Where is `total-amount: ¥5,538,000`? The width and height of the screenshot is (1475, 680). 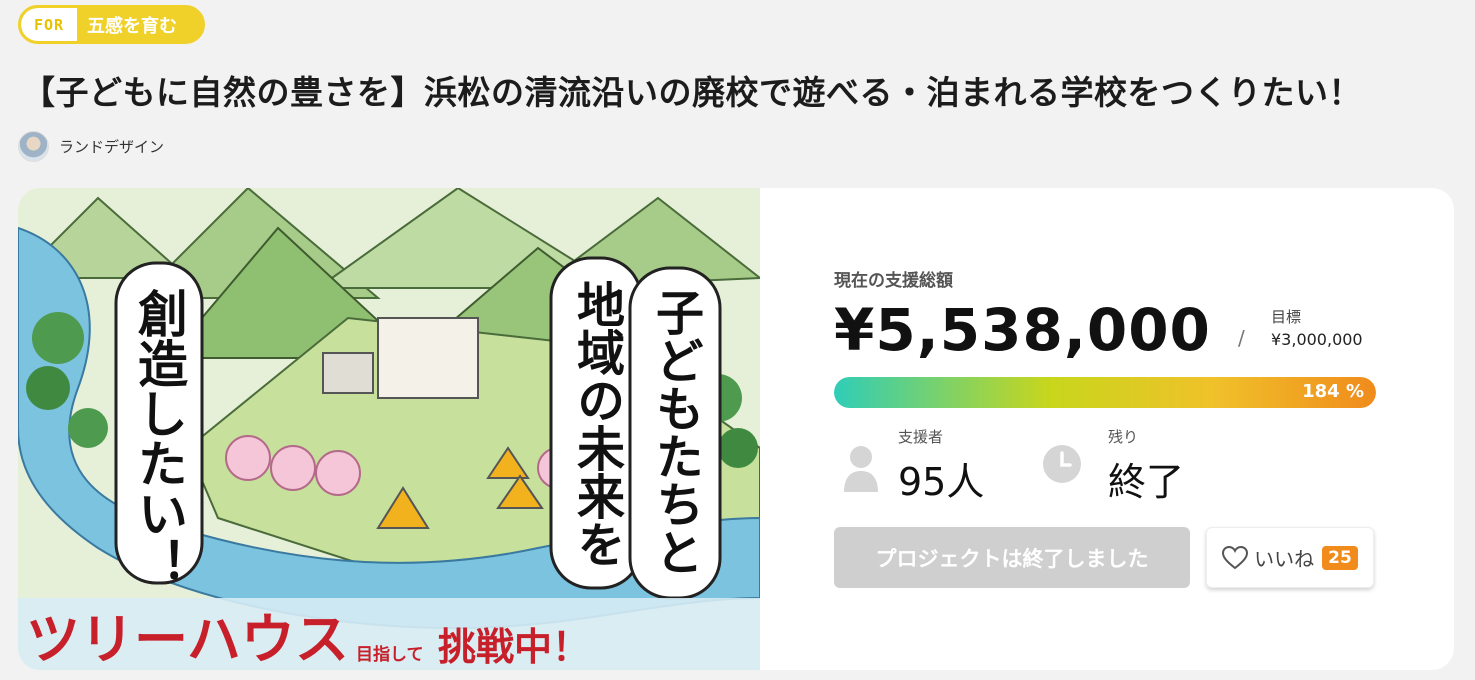 total-amount: ¥5,538,000 is located at coordinates (1022, 330).